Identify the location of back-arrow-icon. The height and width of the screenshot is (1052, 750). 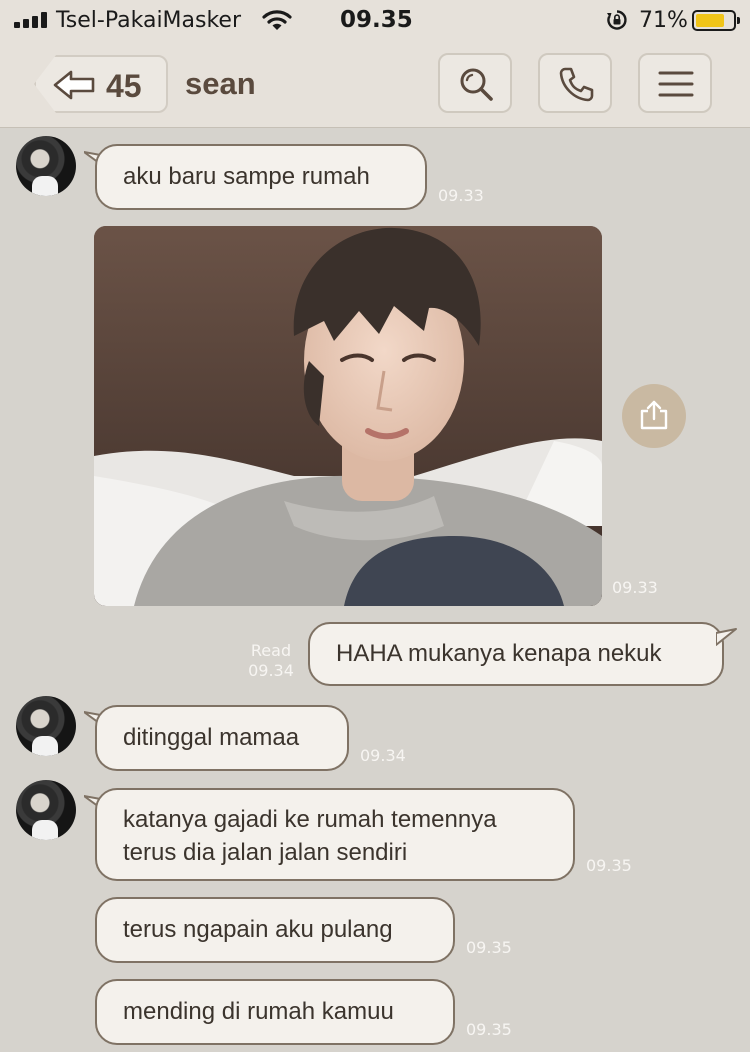
(74, 85).